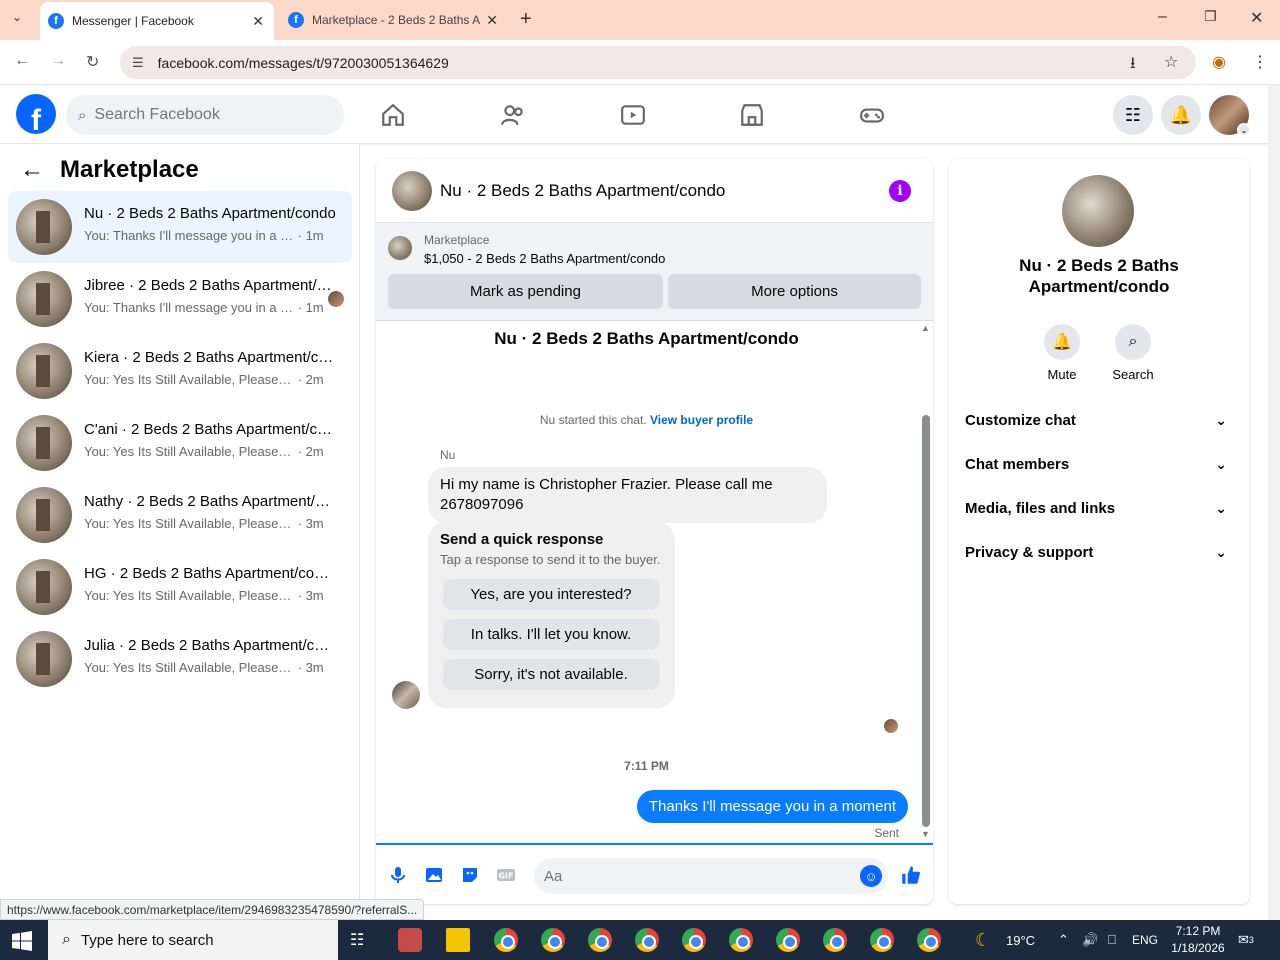  Describe the element at coordinates (400, 248) in the screenshot. I see `listing-thumbnail` at that location.